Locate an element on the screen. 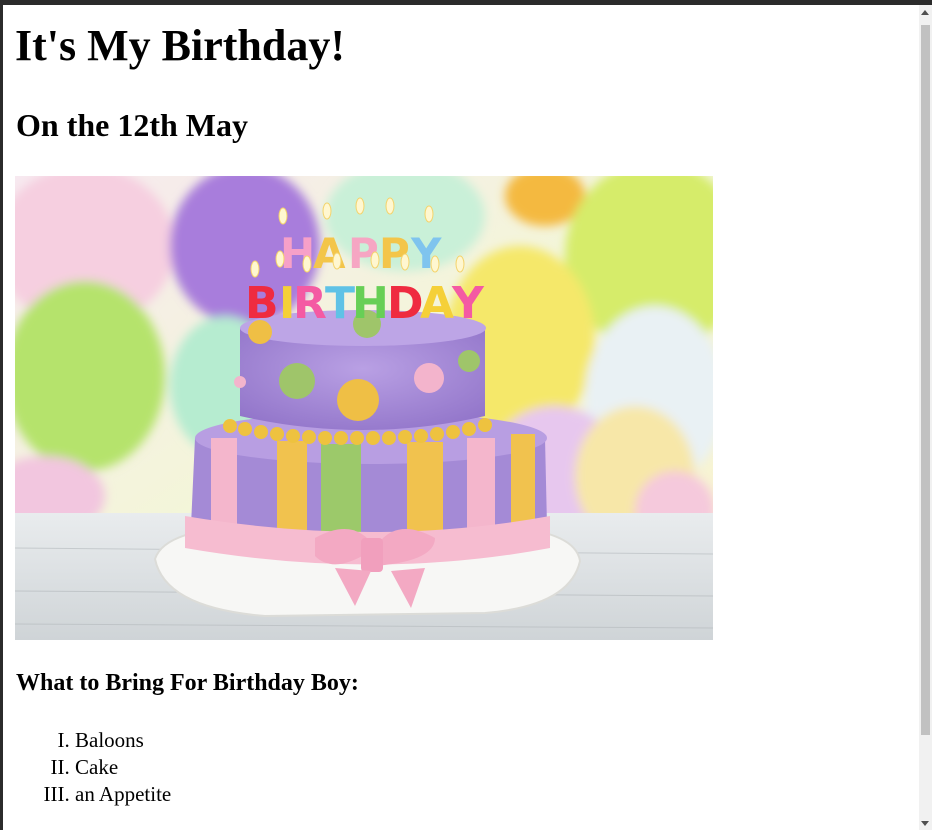 This screenshot has width=932, height=830. svg-text: B is located at coordinates (262, 303).